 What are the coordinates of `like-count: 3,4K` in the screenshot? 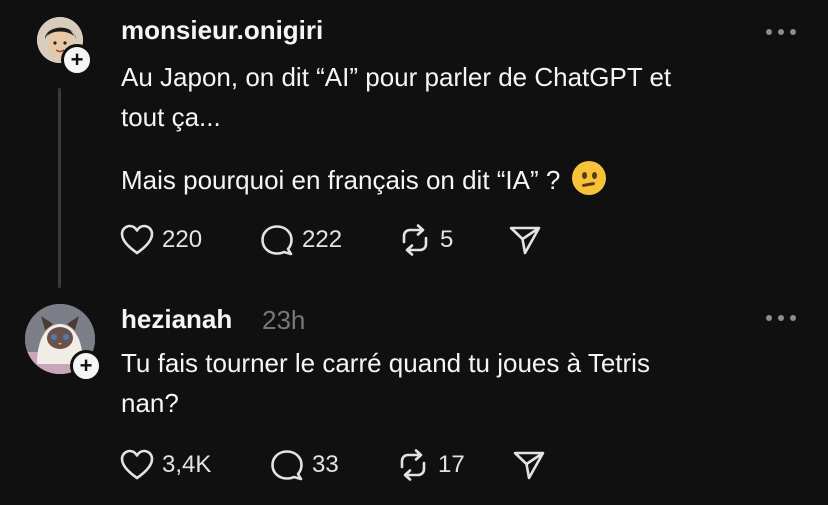 It's located at (187, 464).